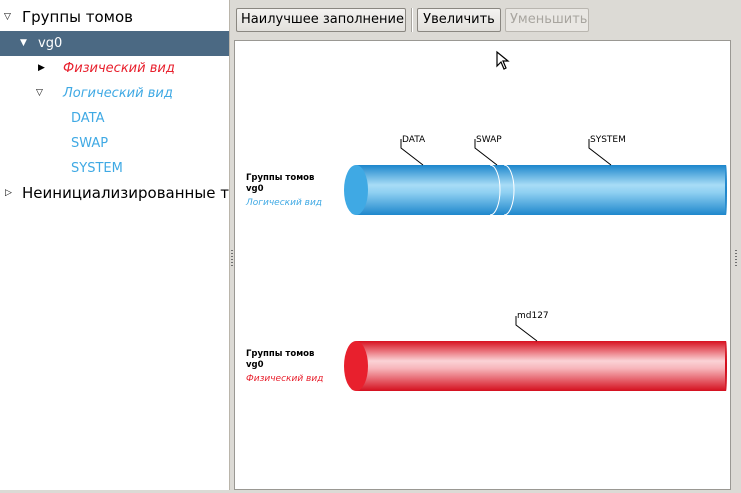  Describe the element at coordinates (736, 259) in the screenshot. I see `right-edge-grip-icon` at that location.